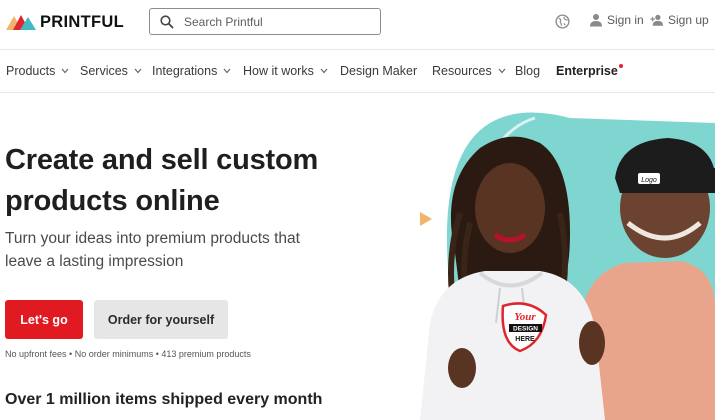  What do you see at coordinates (587, 71) in the screenshot?
I see `nav-item-label: Enterprise` at bounding box center [587, 71].